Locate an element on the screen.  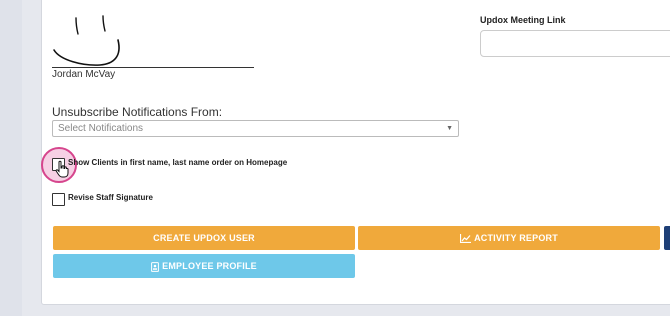
create-updox-user-label: CREATE UPDOX USER is located at coordinates (204, 238).